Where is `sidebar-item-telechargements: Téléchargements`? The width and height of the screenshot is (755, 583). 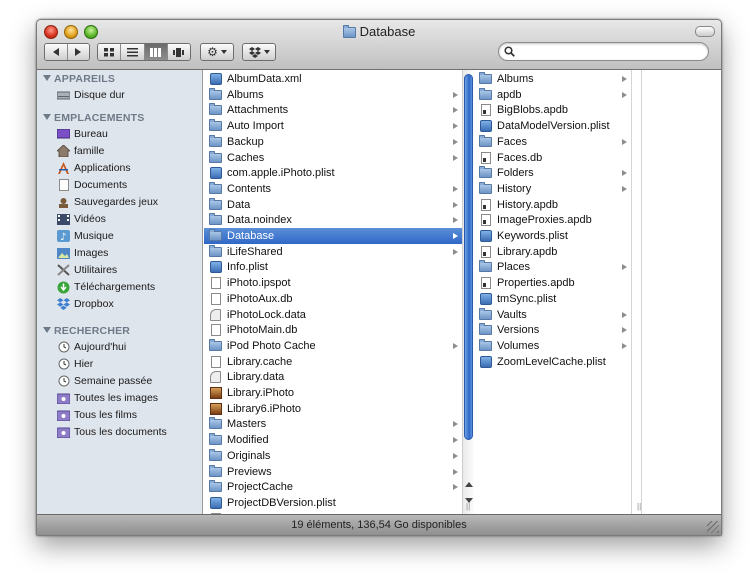 sidebar-item-telechargements: Téléchargements is located at coordinates (106, 287).